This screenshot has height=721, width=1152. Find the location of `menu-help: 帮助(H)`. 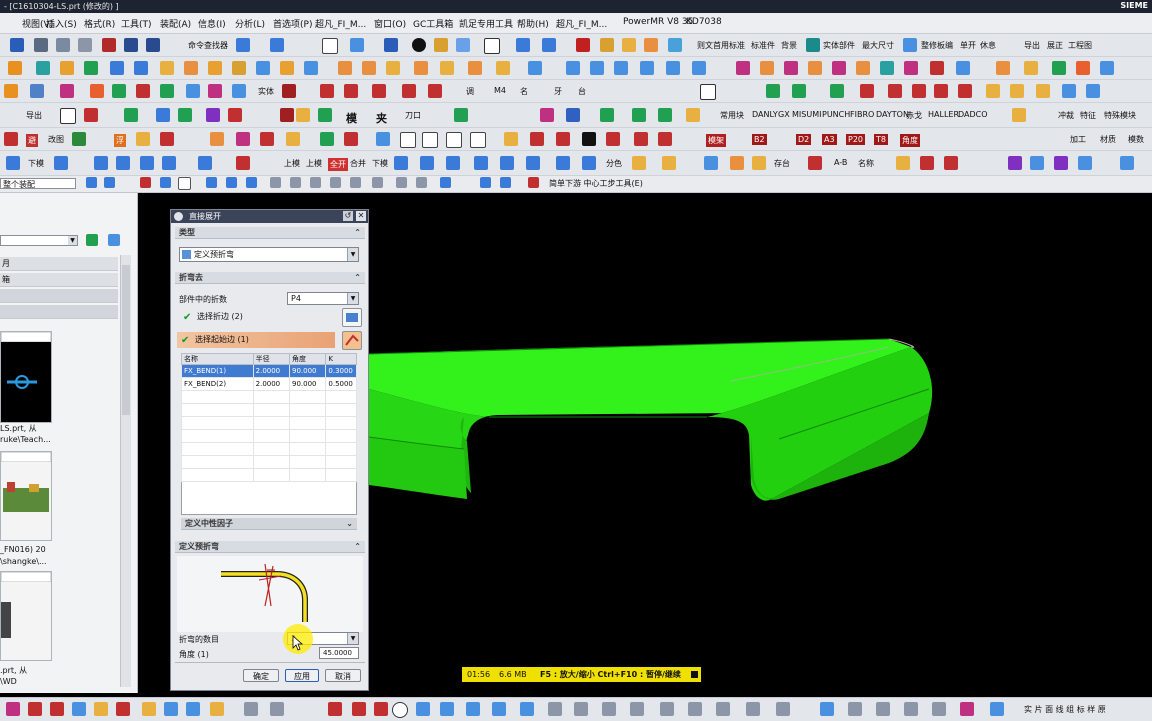

menu-help: 帮助(H) is located at coordinates (533, 23).